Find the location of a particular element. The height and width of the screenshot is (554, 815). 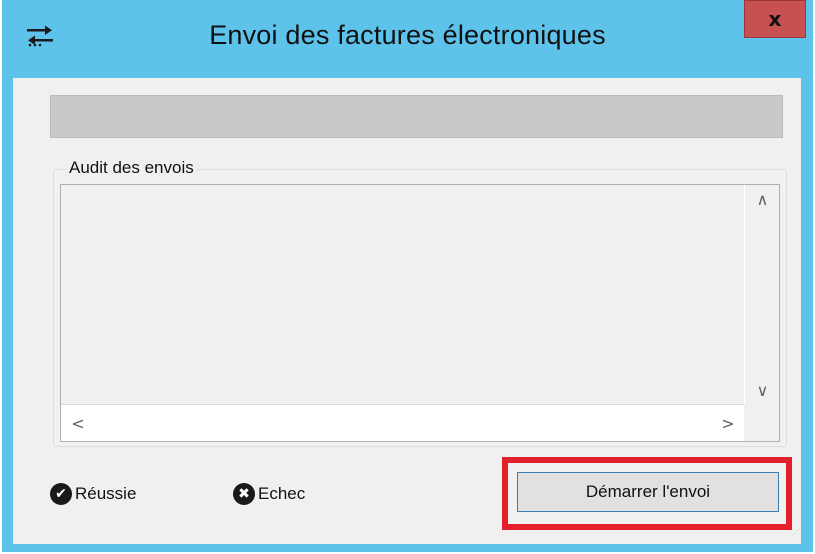

scroll-right-arrow-icon: > is located at coordinates (728, 423).